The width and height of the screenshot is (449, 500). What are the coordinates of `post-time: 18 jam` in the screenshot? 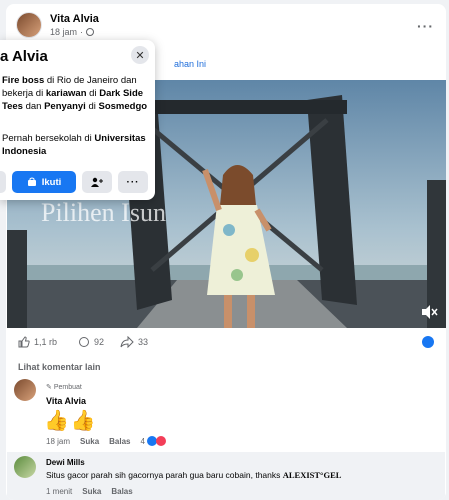 It's located at (63, 32).